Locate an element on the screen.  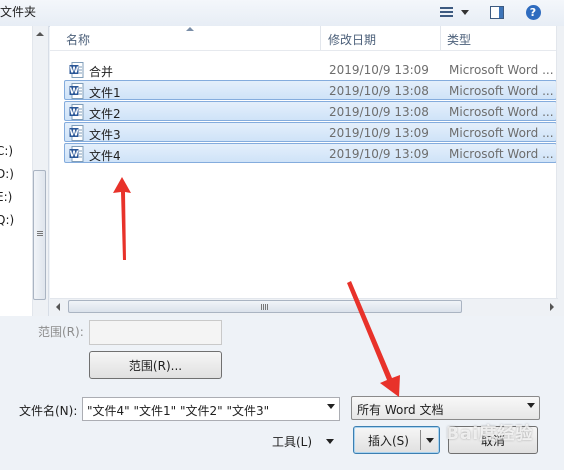
nav-drive-c: C:) is located at coordinates (6, 151).